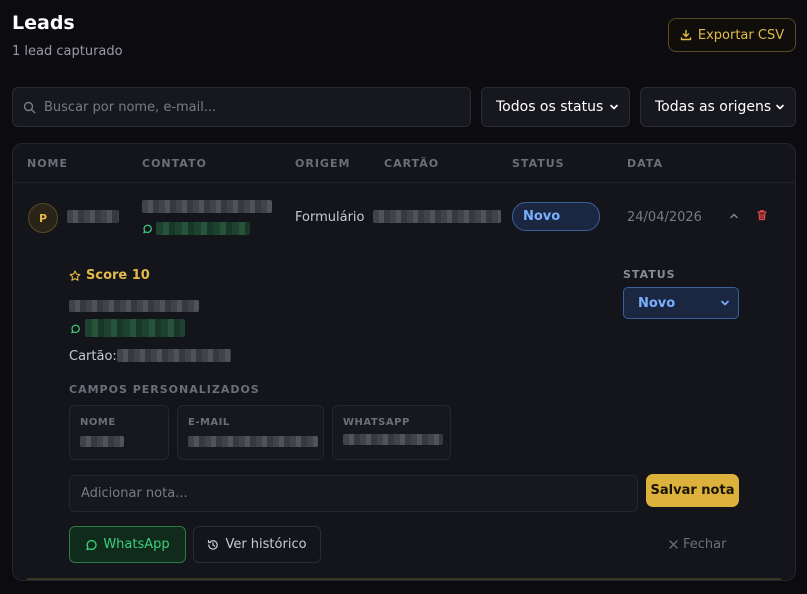 This screenshot has width=807, height=594. What do you see at coordinates (75, 275) in the screenshot?
I see `star-icon` at bounding box center [75, 275].